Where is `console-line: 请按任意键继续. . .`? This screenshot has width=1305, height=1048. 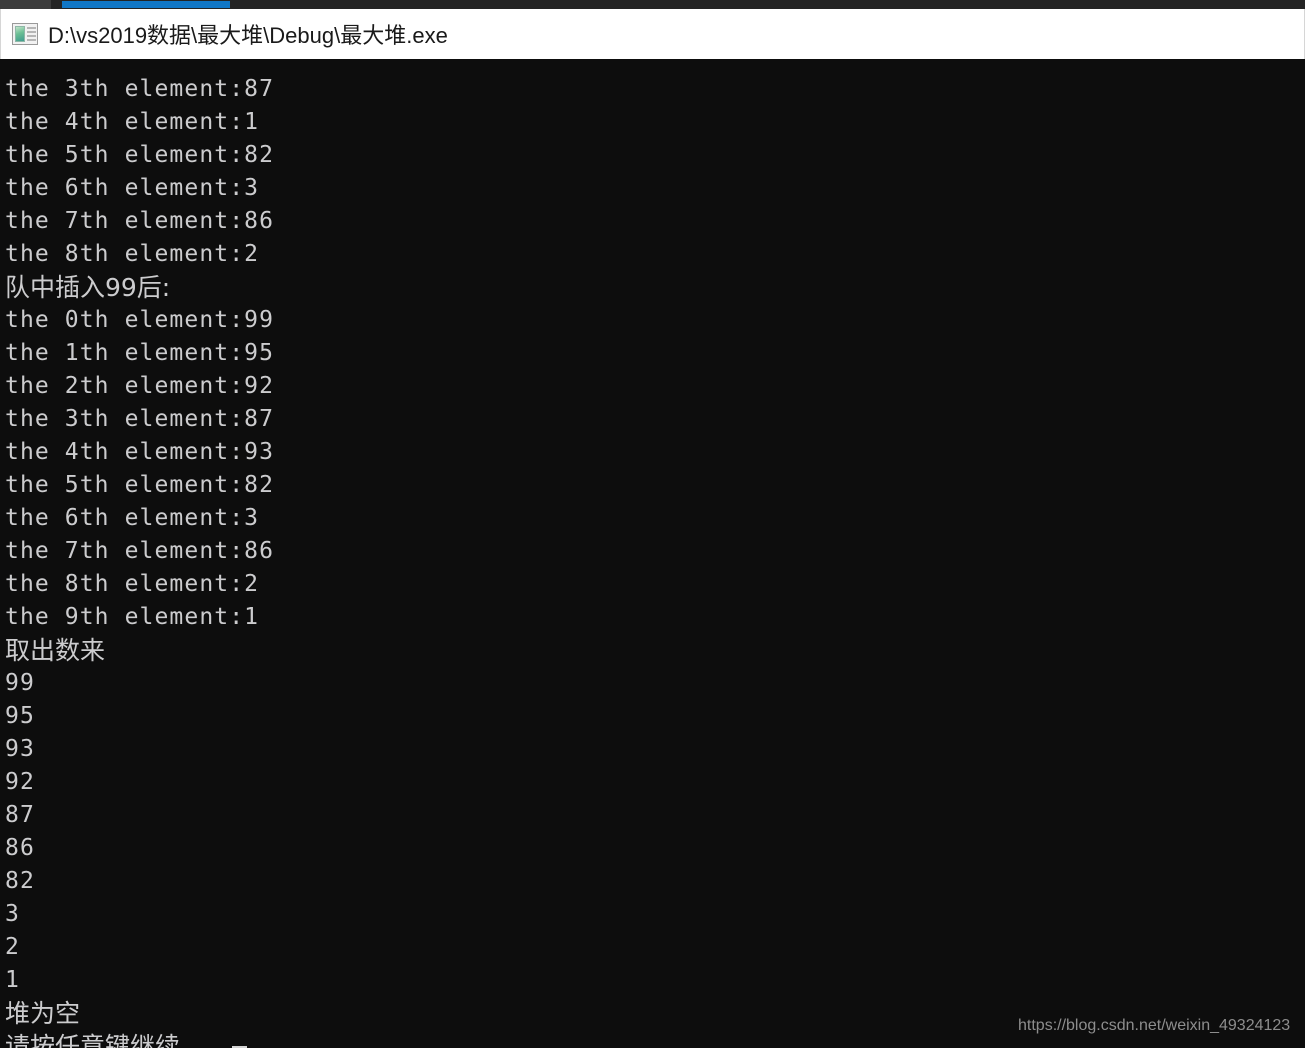 console-line: 请按任意键继续. . . is located at coordinates (139, 1039).